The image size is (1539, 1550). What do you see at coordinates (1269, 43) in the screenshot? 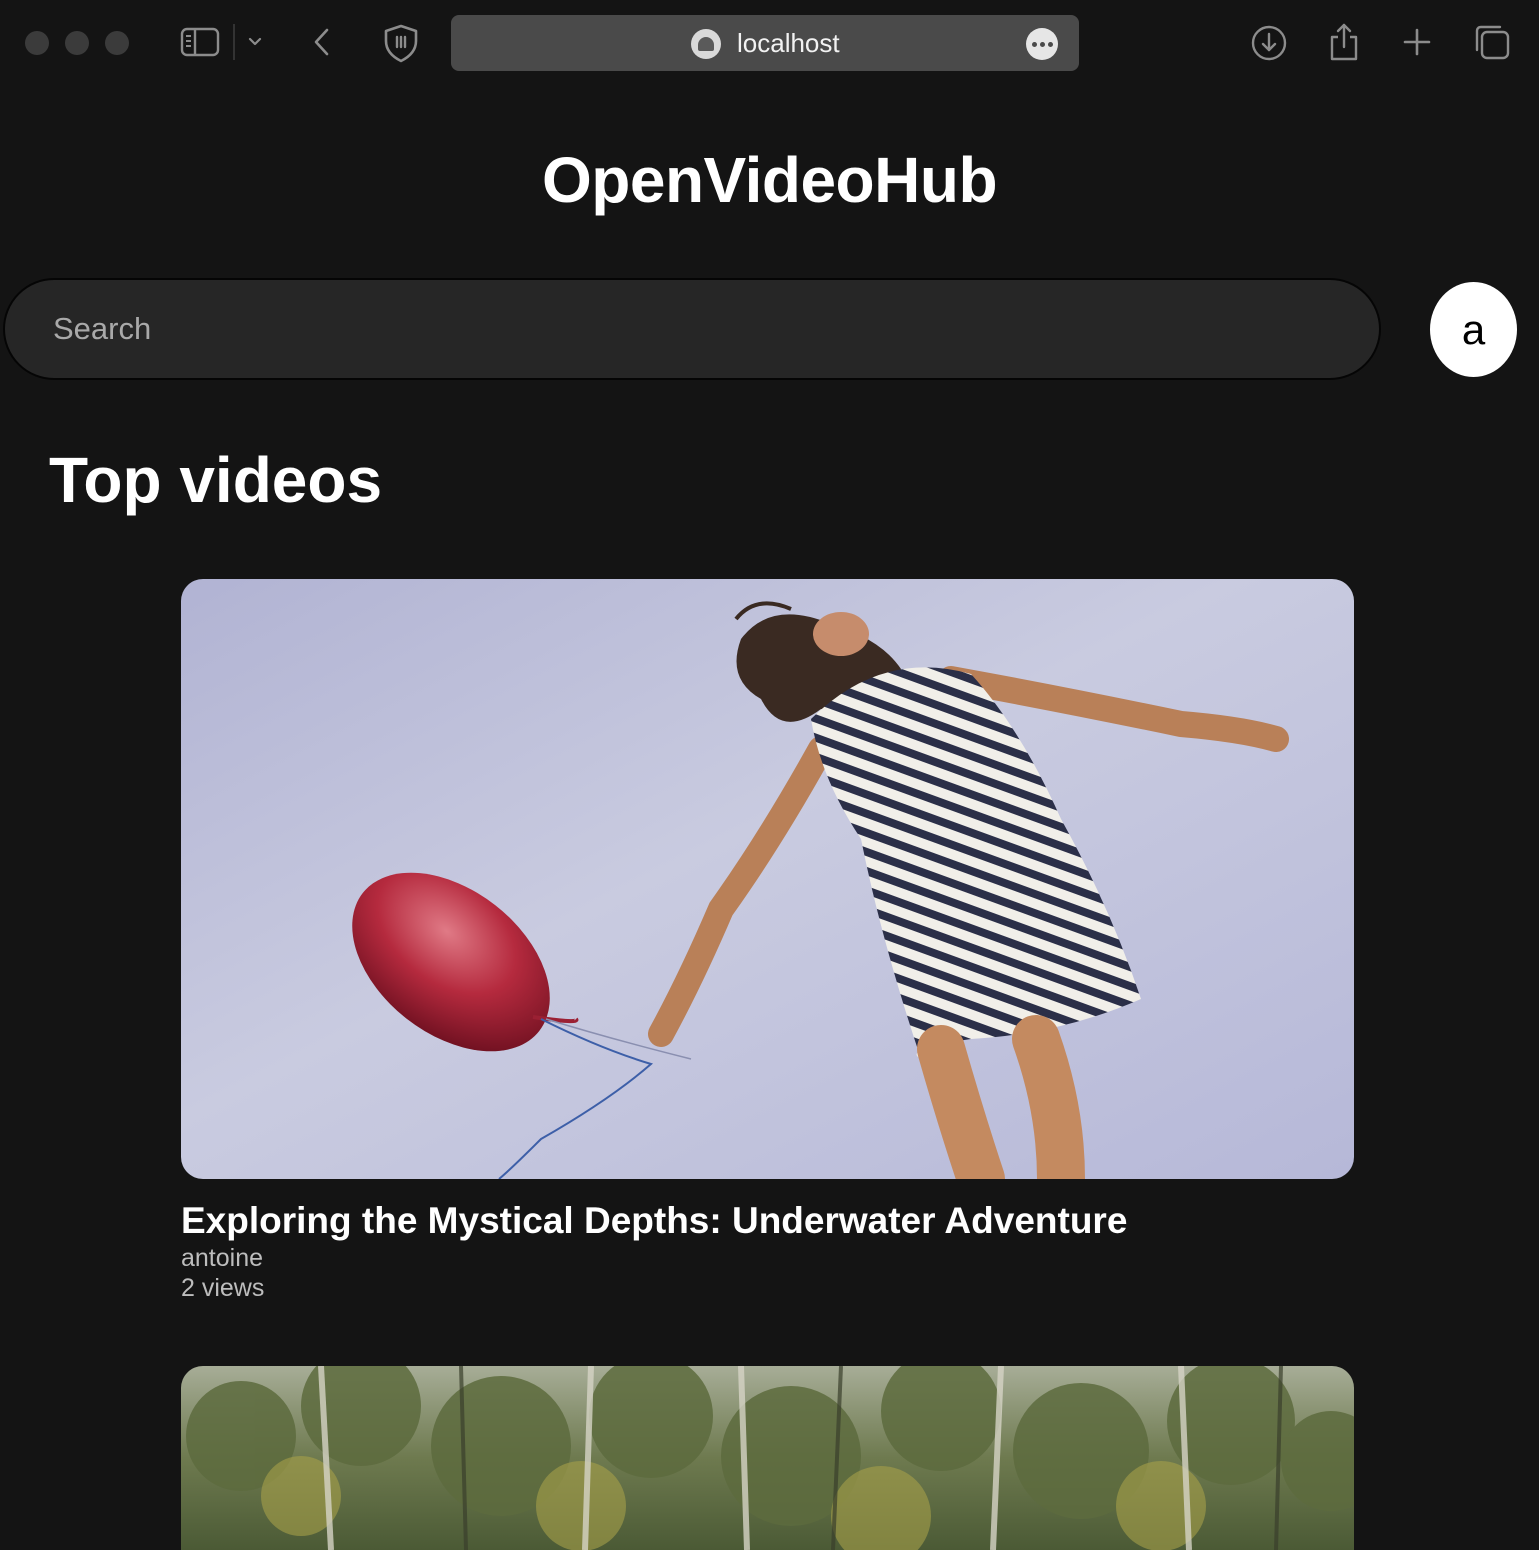
I see `download-icon` at bounding box center [1269, 43].